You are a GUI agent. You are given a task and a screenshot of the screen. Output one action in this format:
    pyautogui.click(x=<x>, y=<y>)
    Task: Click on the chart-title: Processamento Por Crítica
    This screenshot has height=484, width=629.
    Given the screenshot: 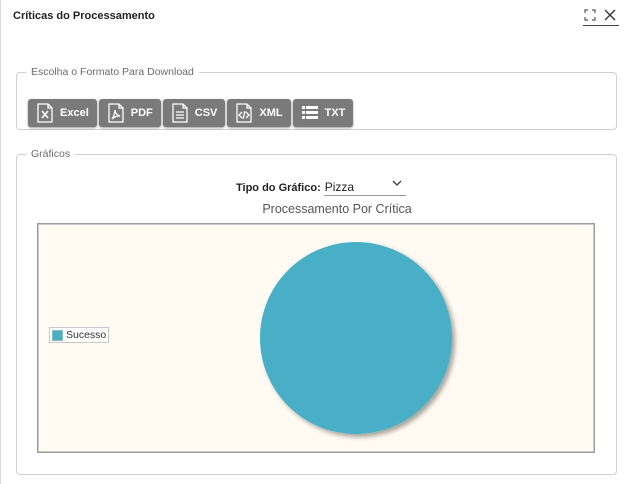 What is the action you would take?
    pyautogui.click(x=337, y=209)
    